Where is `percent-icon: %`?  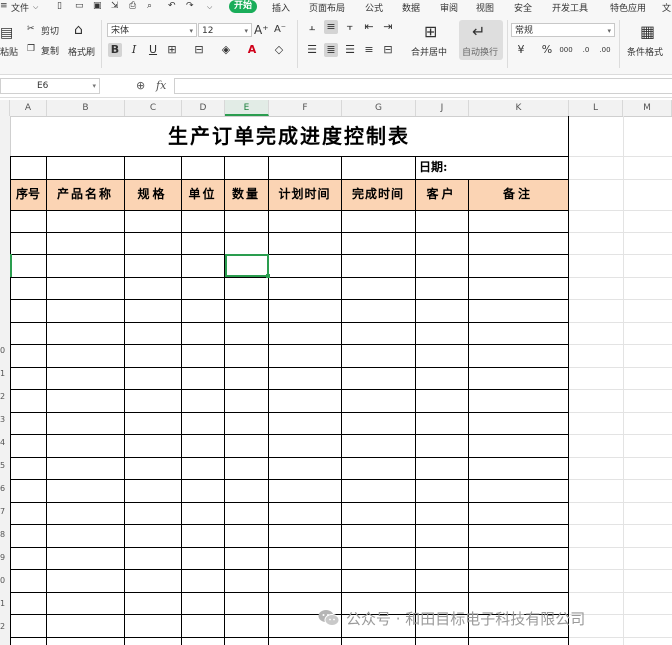 percent-icon: % is located at coordinates (547, 50).